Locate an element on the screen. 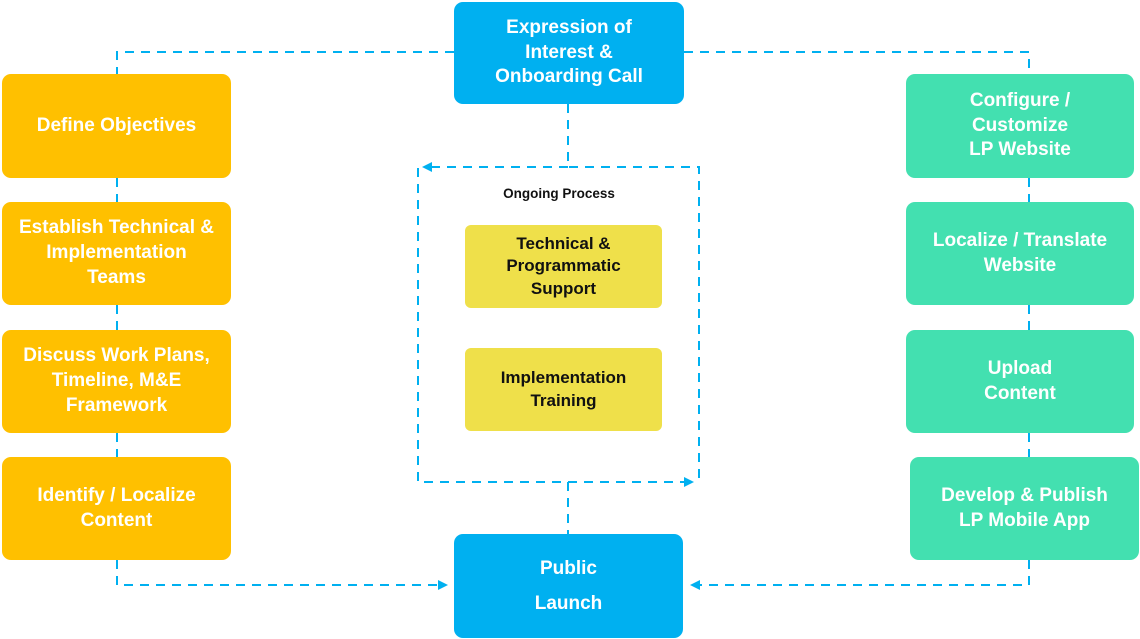 The image size is (1140, 639). right-step-1: Configure / Customize LP Website is located at coordinates (1020, 126).